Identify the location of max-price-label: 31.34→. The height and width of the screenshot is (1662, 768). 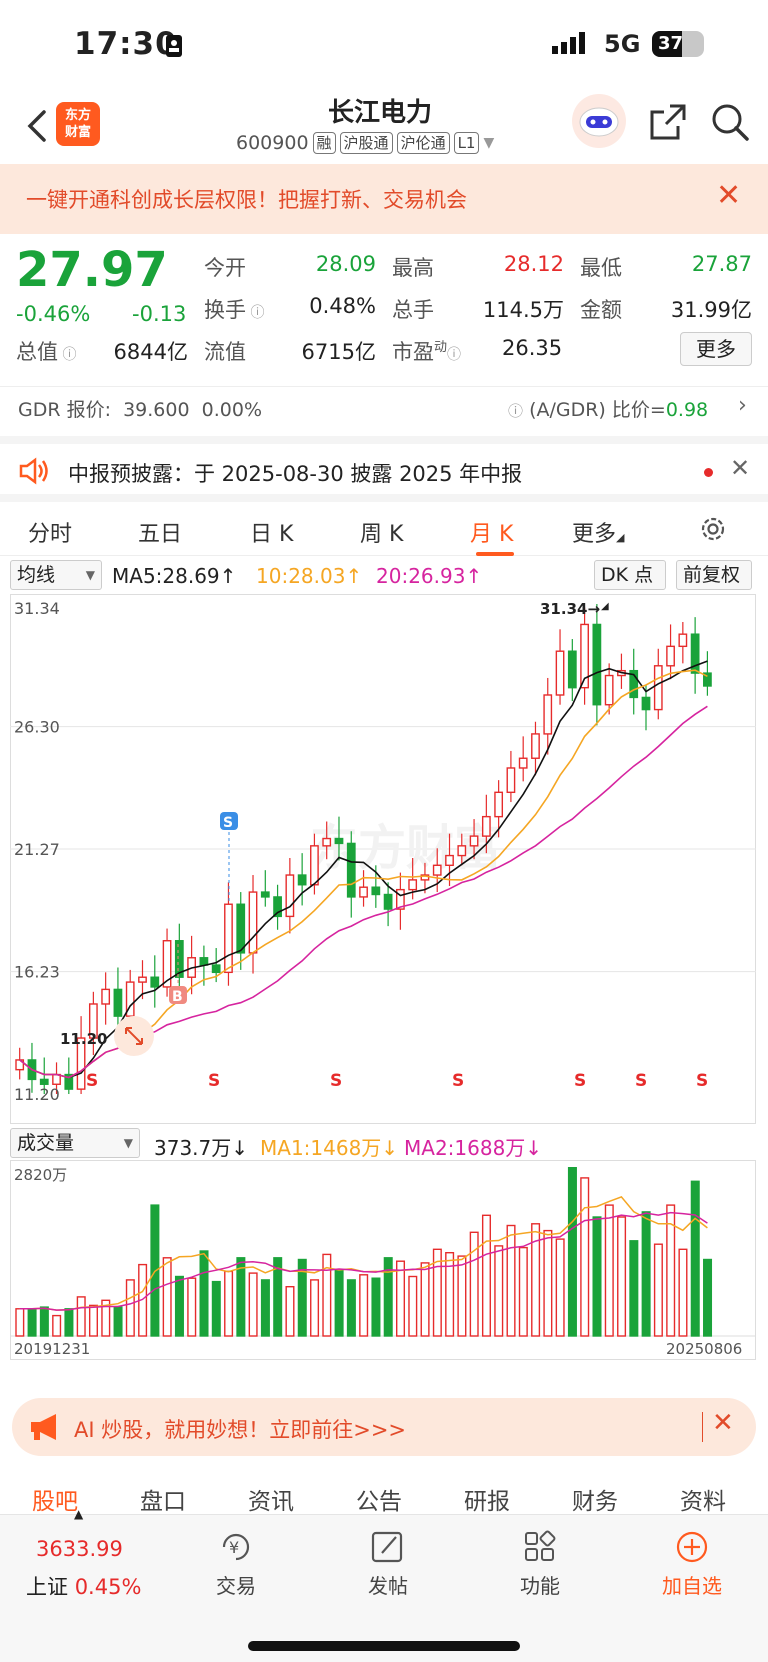
(570, 609).